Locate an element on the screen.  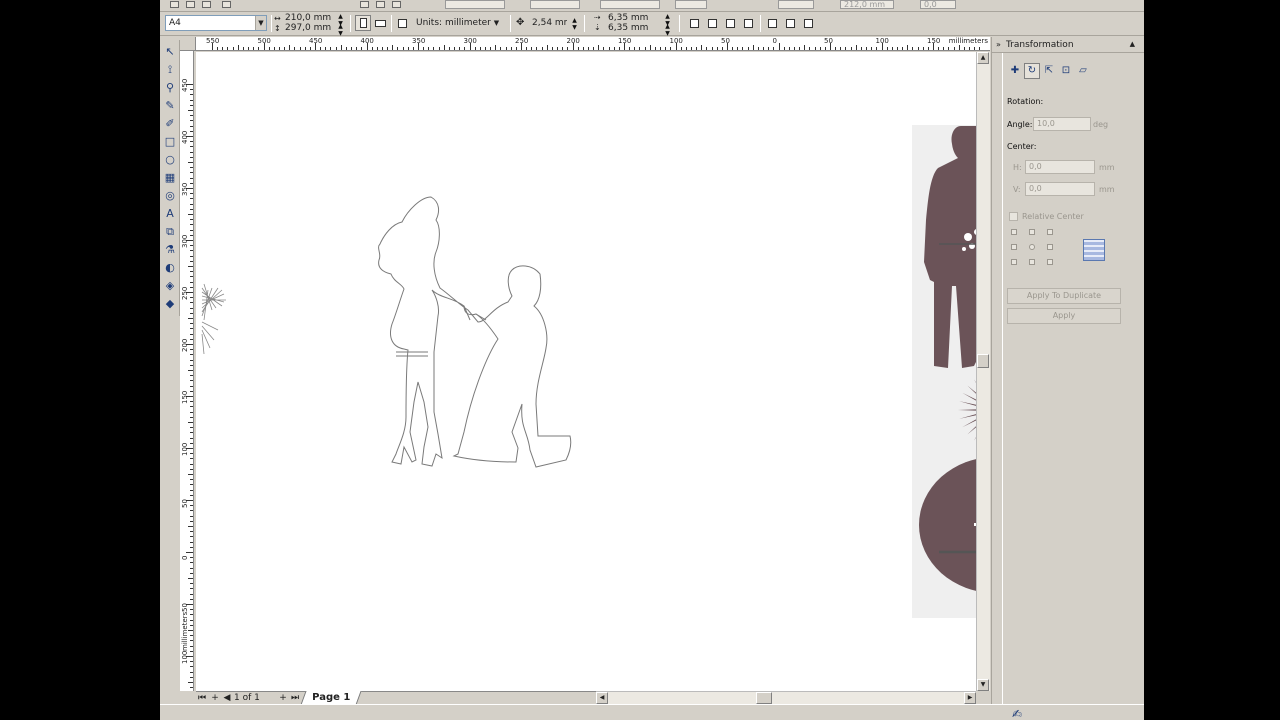
tab-page-1: Page 1 is located at coordinates (331, 698).